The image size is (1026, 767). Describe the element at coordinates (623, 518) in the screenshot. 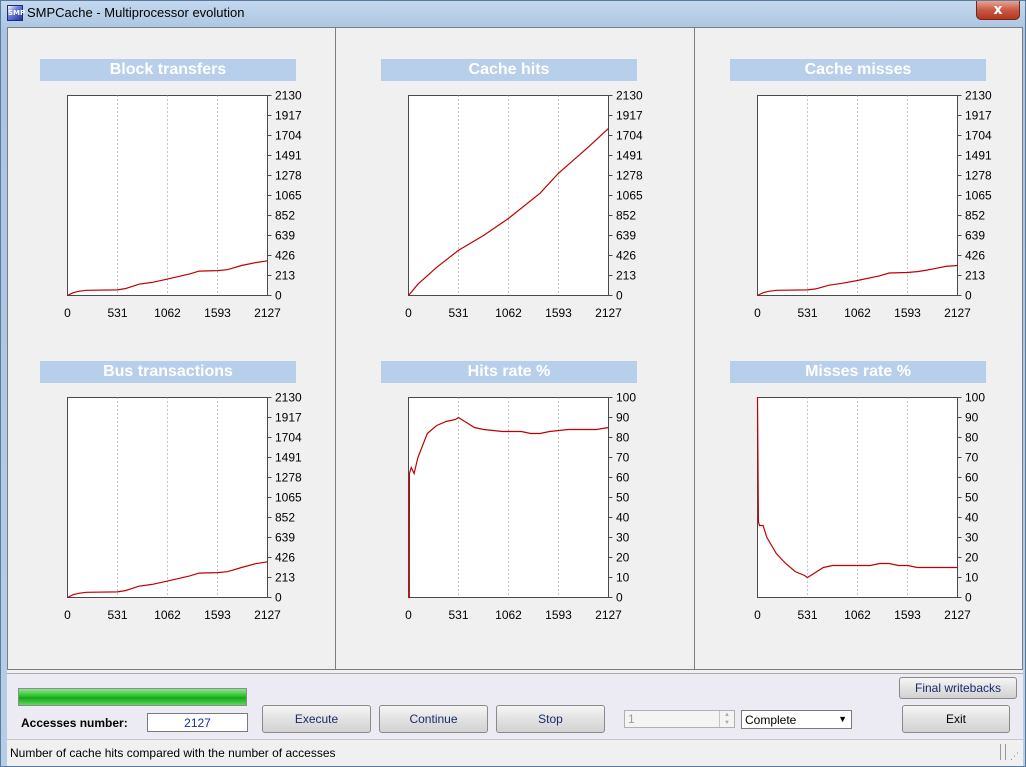

I see `y-tick-label: 40` at that location.